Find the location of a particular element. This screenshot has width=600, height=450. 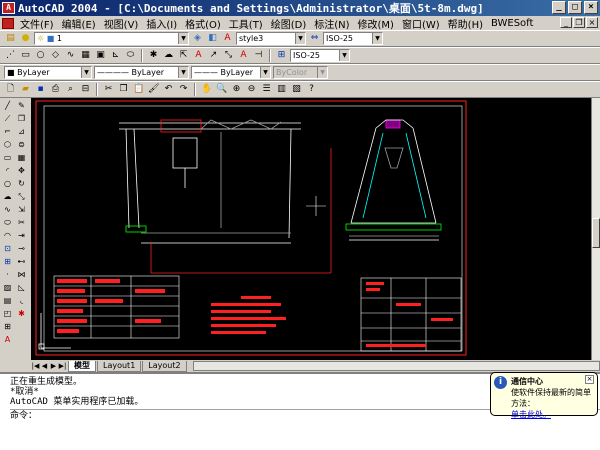

zoom-realtime-icon: 🔍 is located at coordinates (221, 89).